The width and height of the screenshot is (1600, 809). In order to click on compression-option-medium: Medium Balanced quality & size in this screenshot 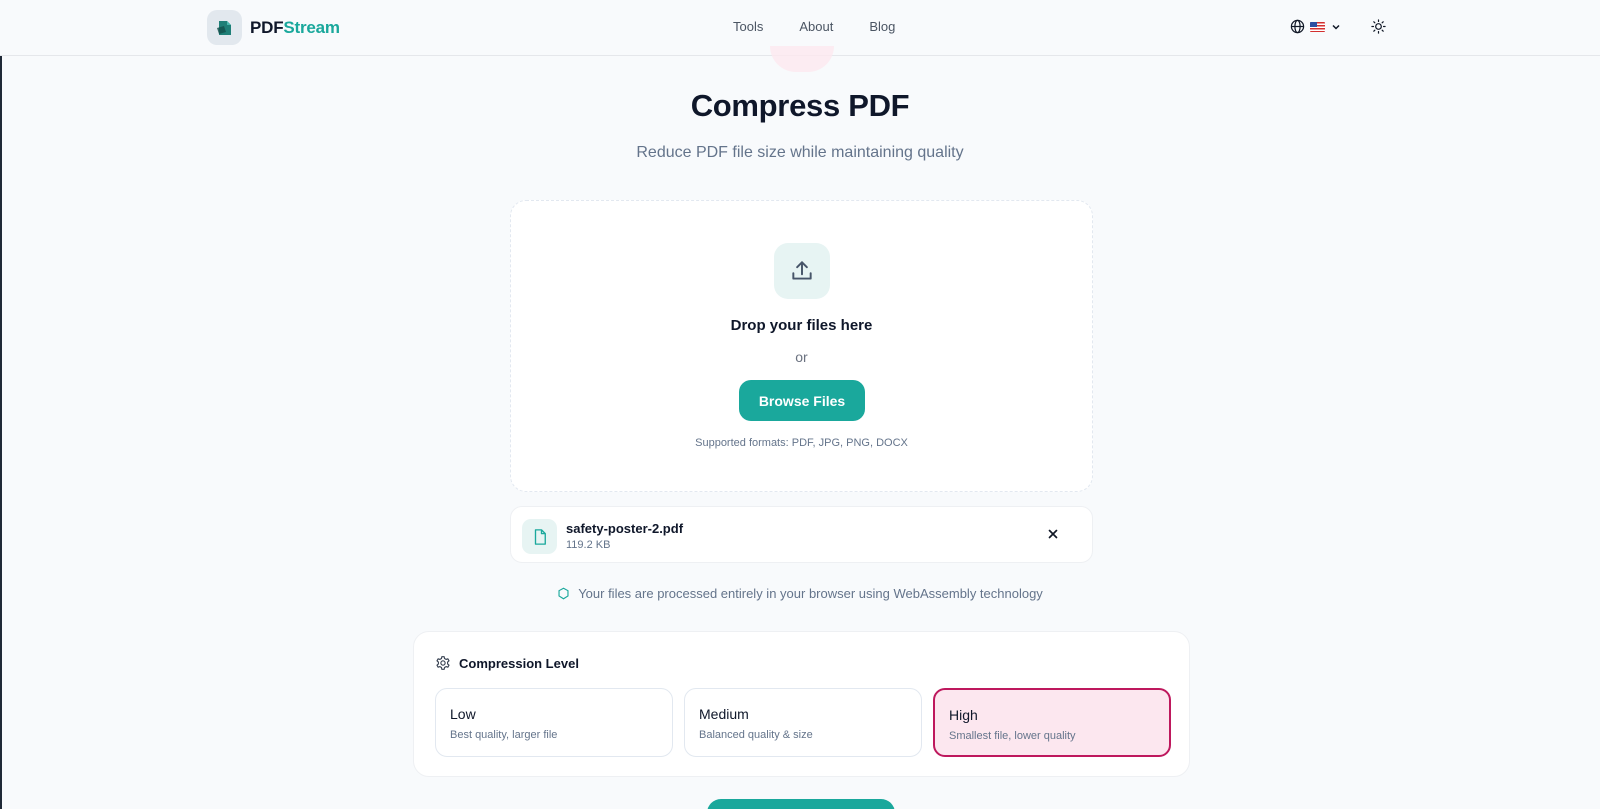, I will do `click(803, 722)`.